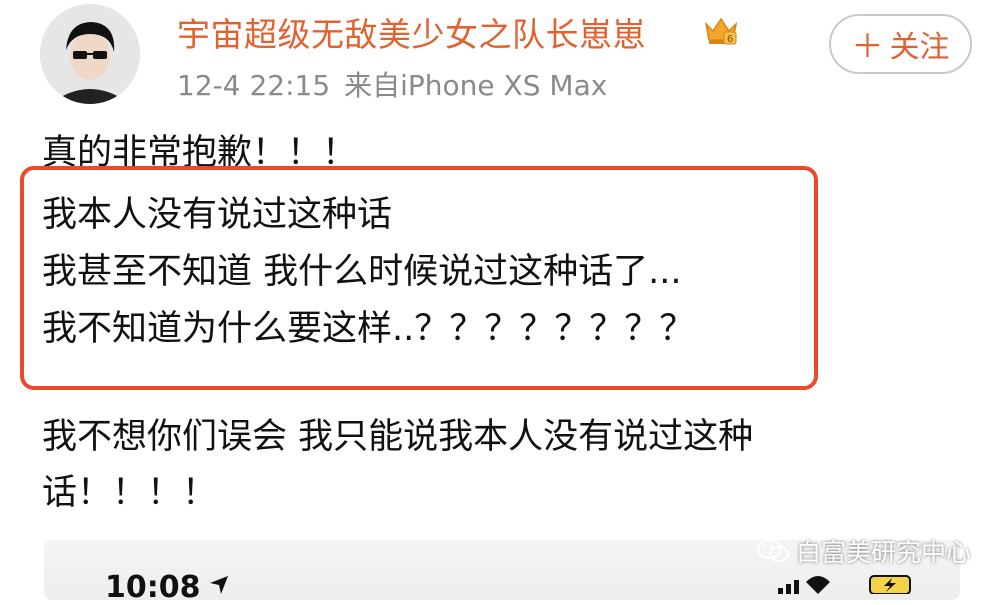  Describe the element at coordinates (219, 586) in the screenshot. I see `location-arrow-icon` at that location.